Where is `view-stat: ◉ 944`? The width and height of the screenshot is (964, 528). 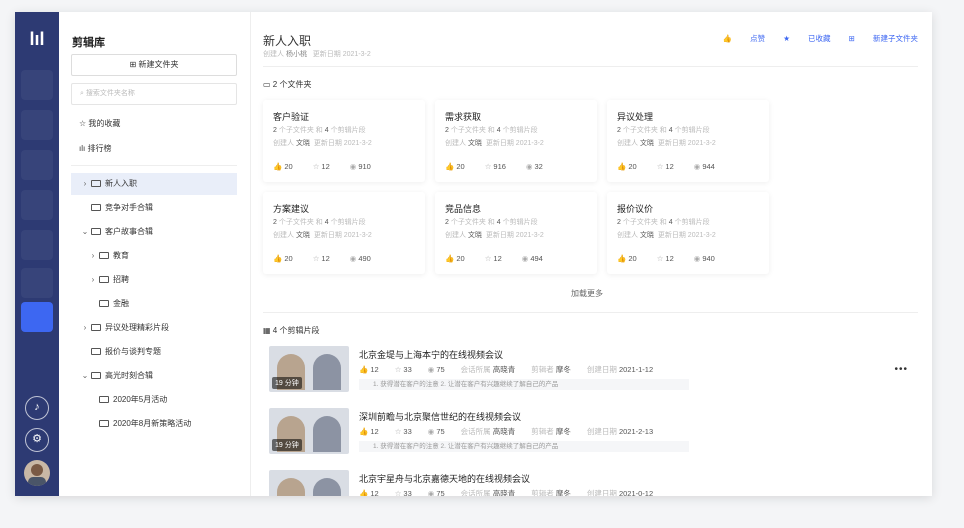 view-stat: ◉ 944 is located at coordinates (704, 166).